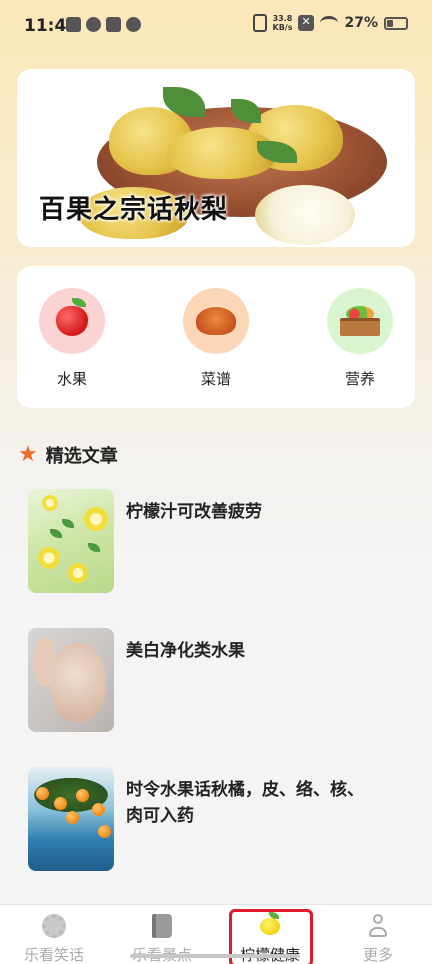  I want to click on article-title: 美白净化类水果, so click(185, 651).